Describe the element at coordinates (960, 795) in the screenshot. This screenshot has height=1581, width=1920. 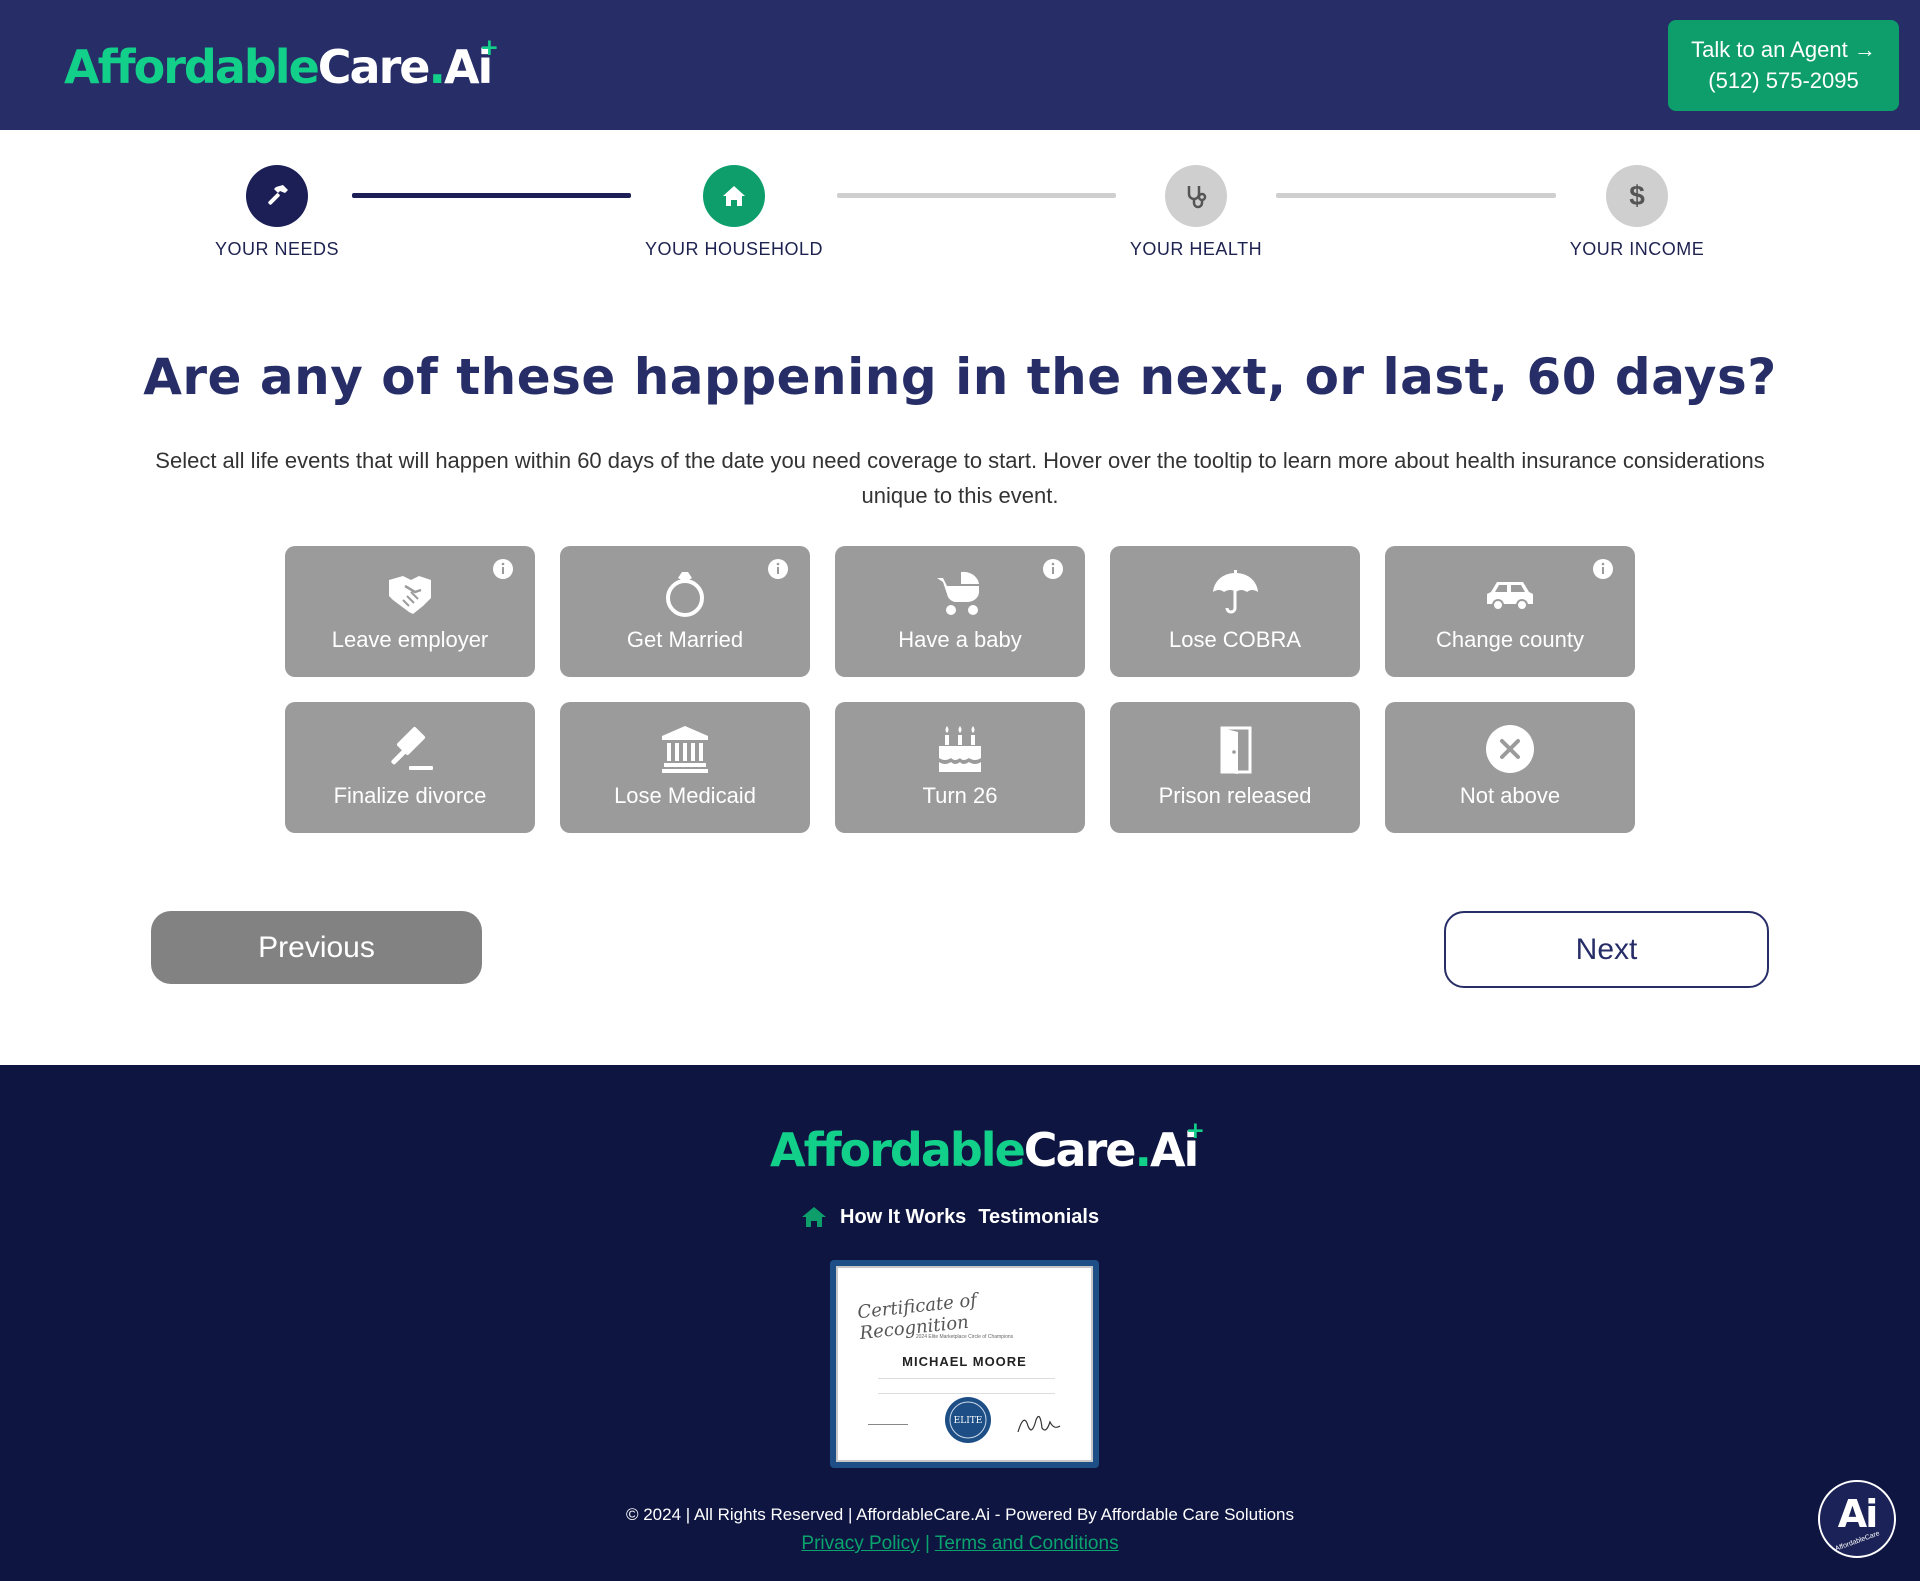
I see `event-label: Turn 26` at that location.